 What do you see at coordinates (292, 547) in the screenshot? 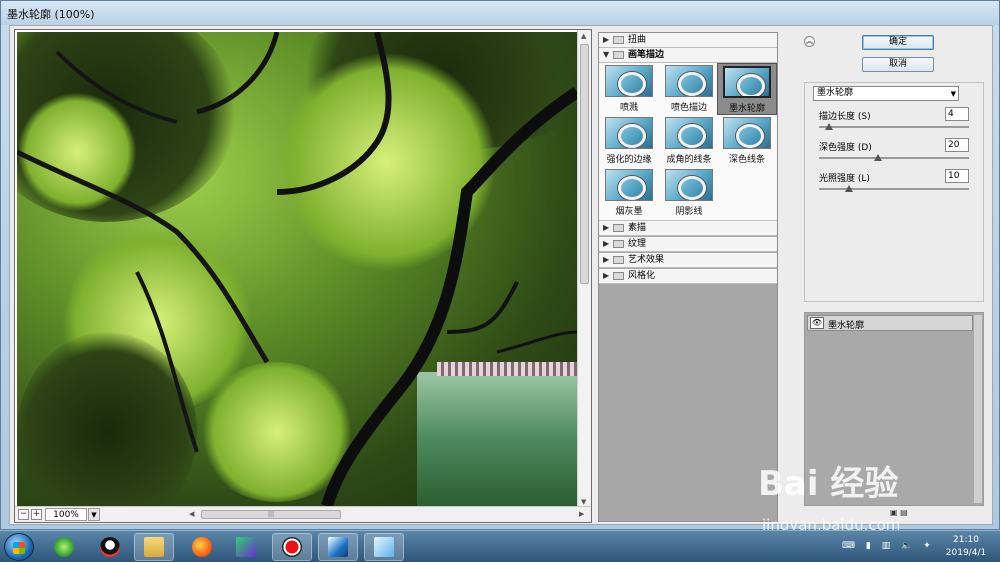
I see `taskbar-app-recorder` at bounding box center [292, 547].